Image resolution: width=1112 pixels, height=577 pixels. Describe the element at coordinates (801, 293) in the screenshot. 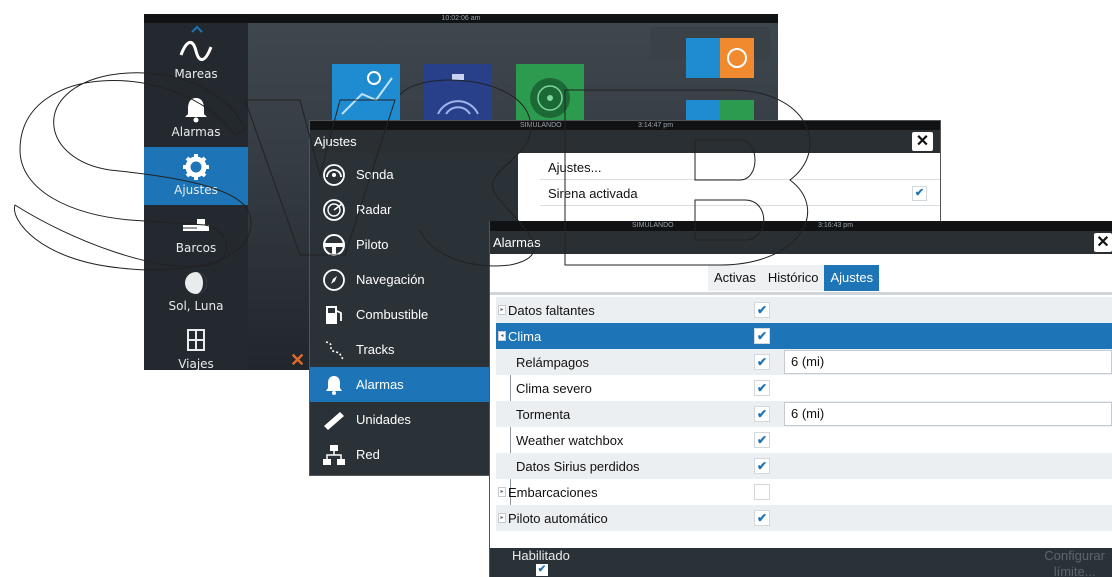

I see `tabs-divider` at that location.